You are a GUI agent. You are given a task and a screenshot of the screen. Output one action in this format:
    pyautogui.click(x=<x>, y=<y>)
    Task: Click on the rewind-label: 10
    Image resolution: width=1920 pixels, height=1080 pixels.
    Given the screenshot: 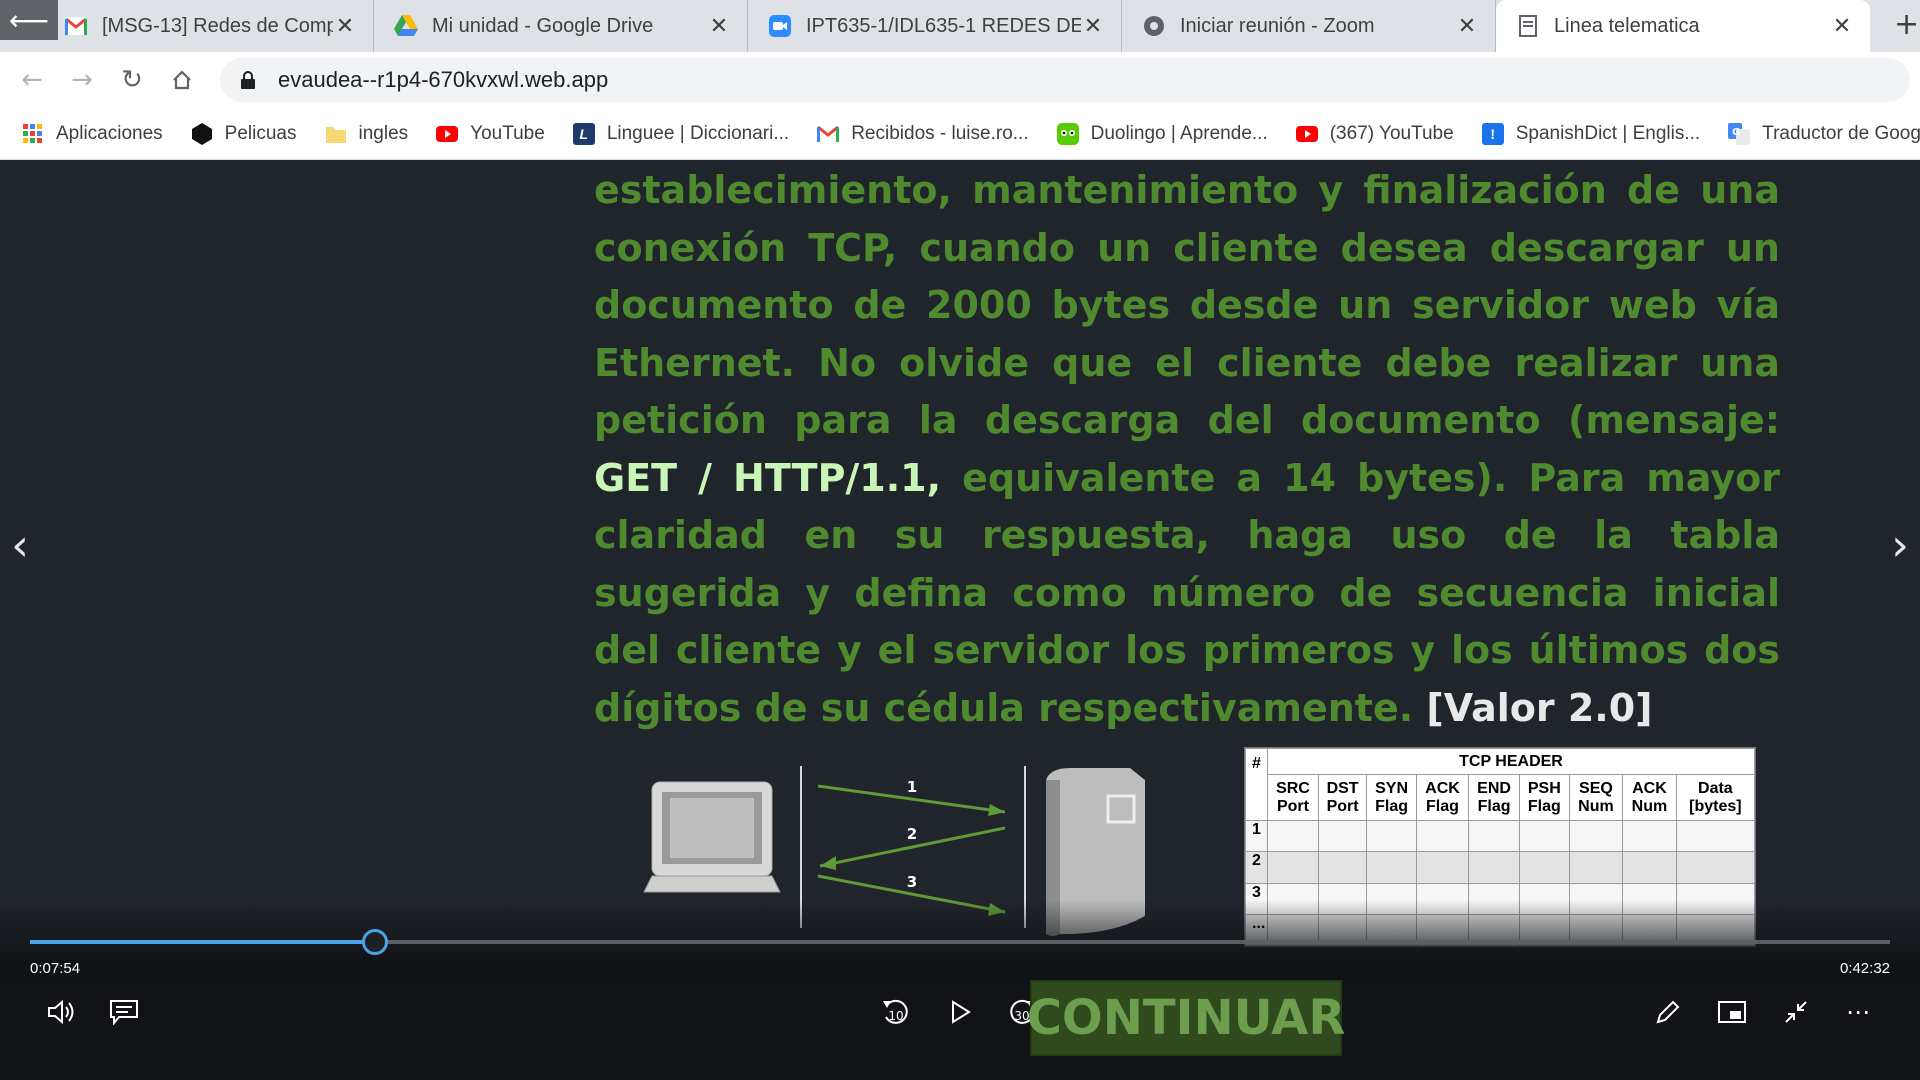 What is the action you would take?
    pyautogui.click(x=895, y=1016)
    